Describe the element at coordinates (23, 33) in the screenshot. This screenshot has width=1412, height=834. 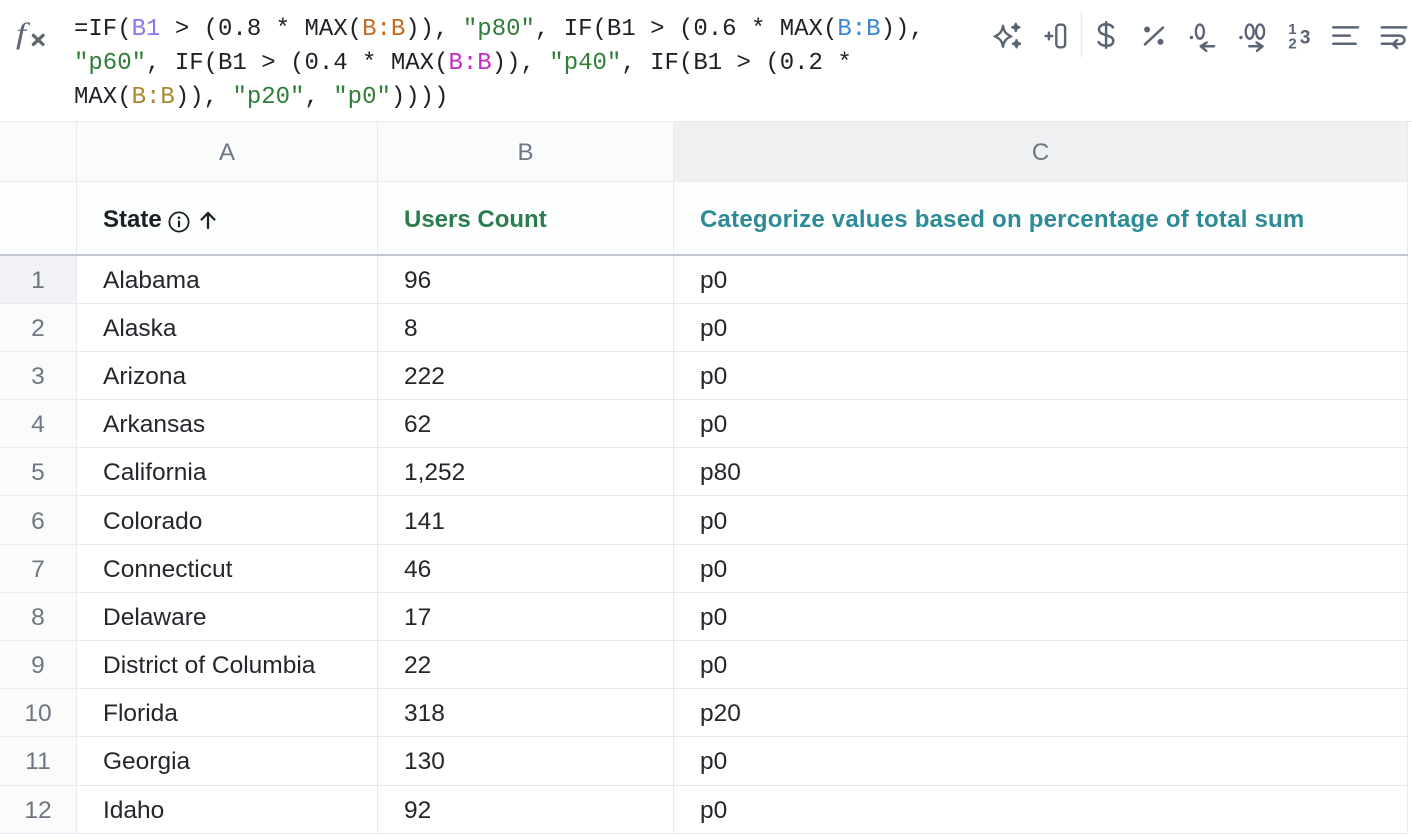
I see `svg-text: f` at that location.